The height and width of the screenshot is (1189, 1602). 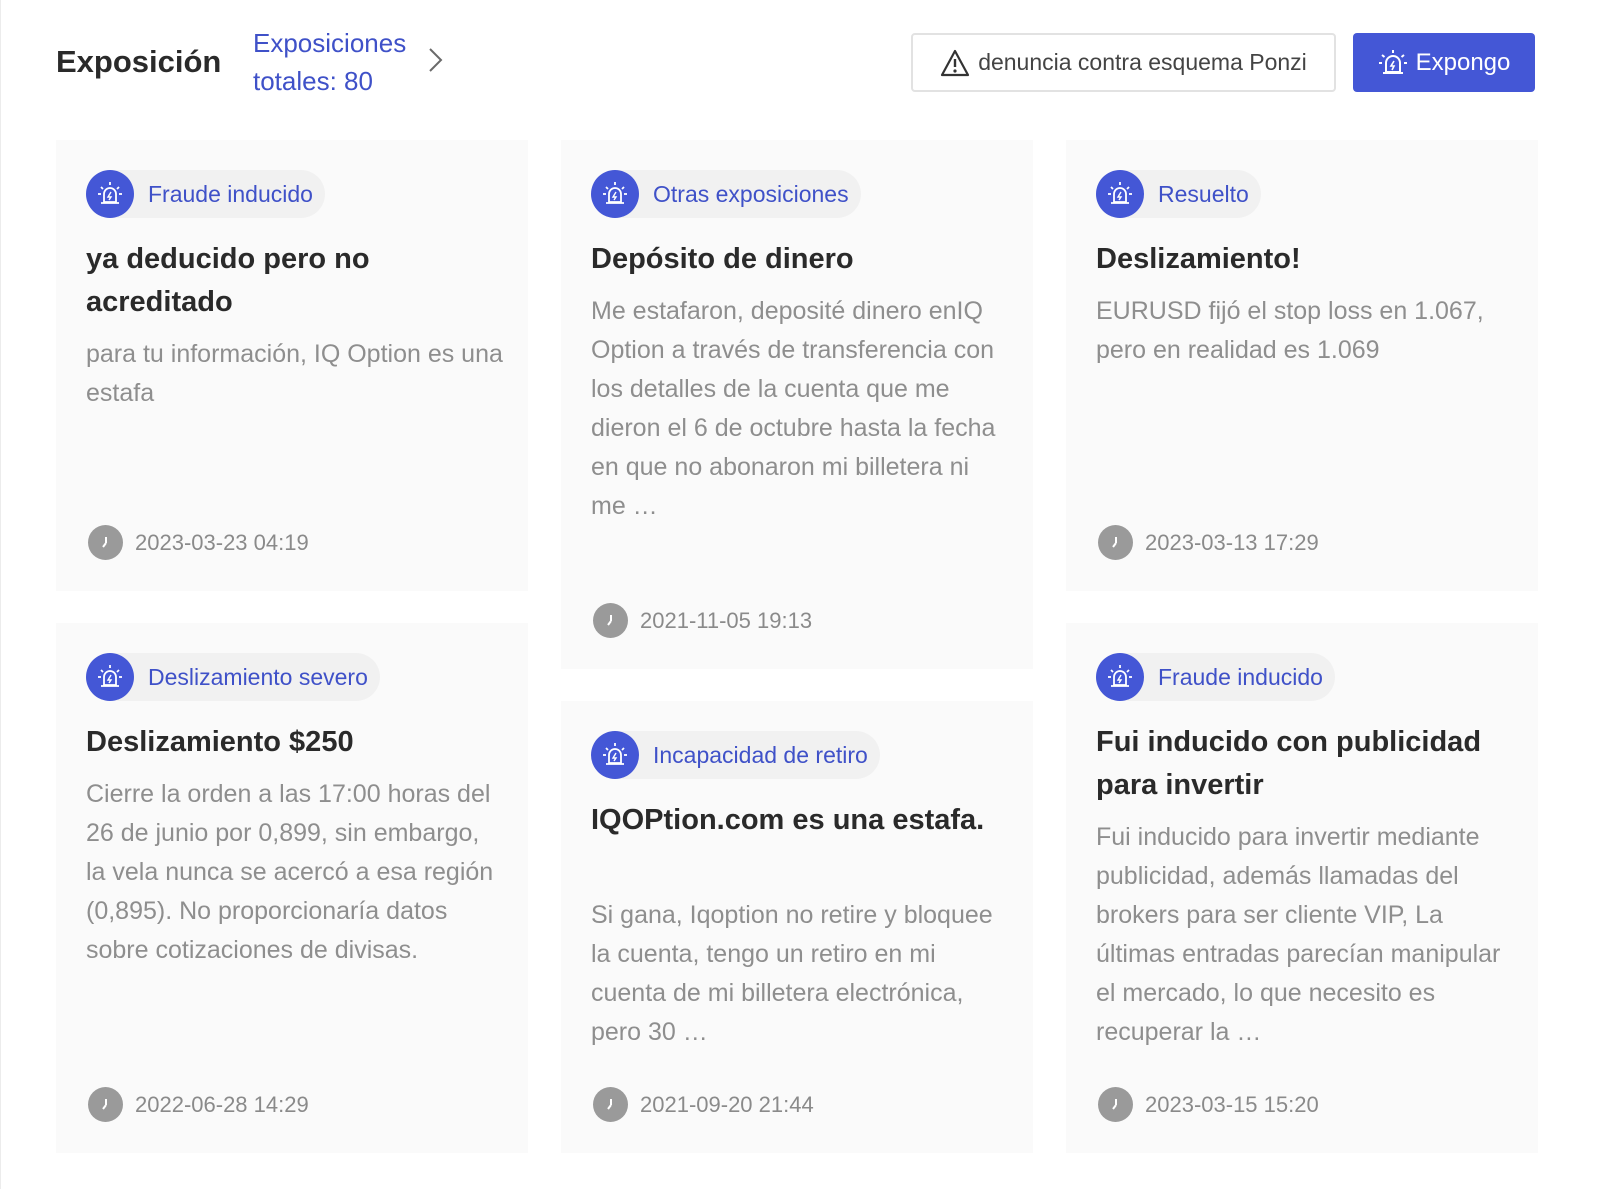 I want to click on card-timestamp: 2021-11-05 19:13, so click(x=702, y=620).